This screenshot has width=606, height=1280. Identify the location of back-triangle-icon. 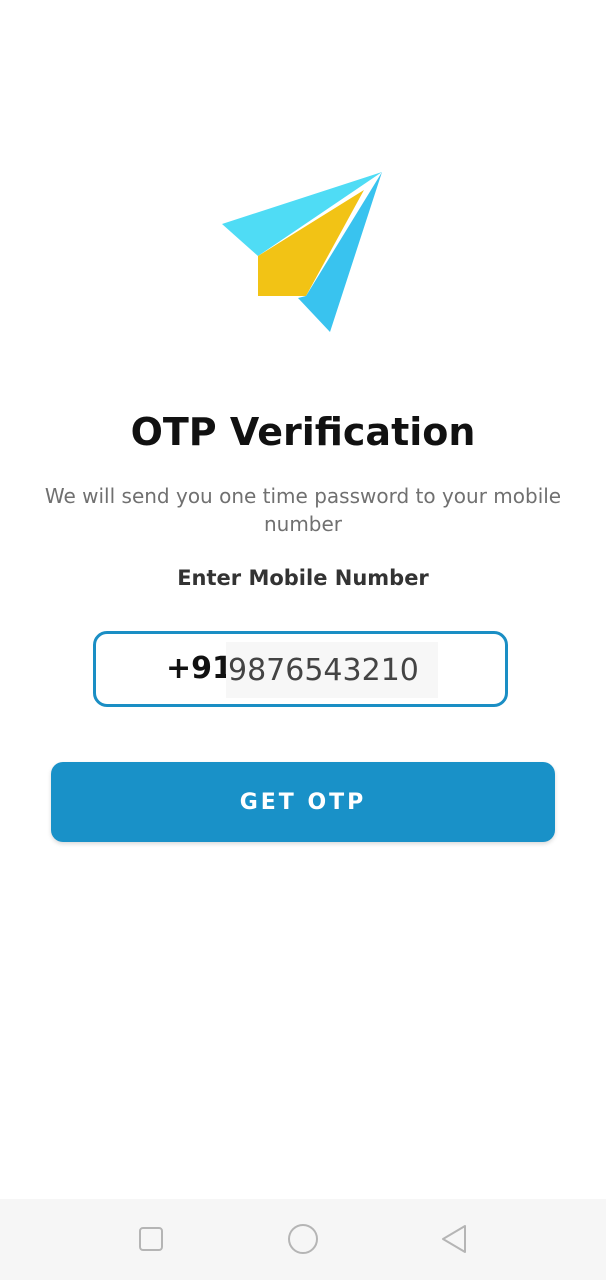
(455, 1239).